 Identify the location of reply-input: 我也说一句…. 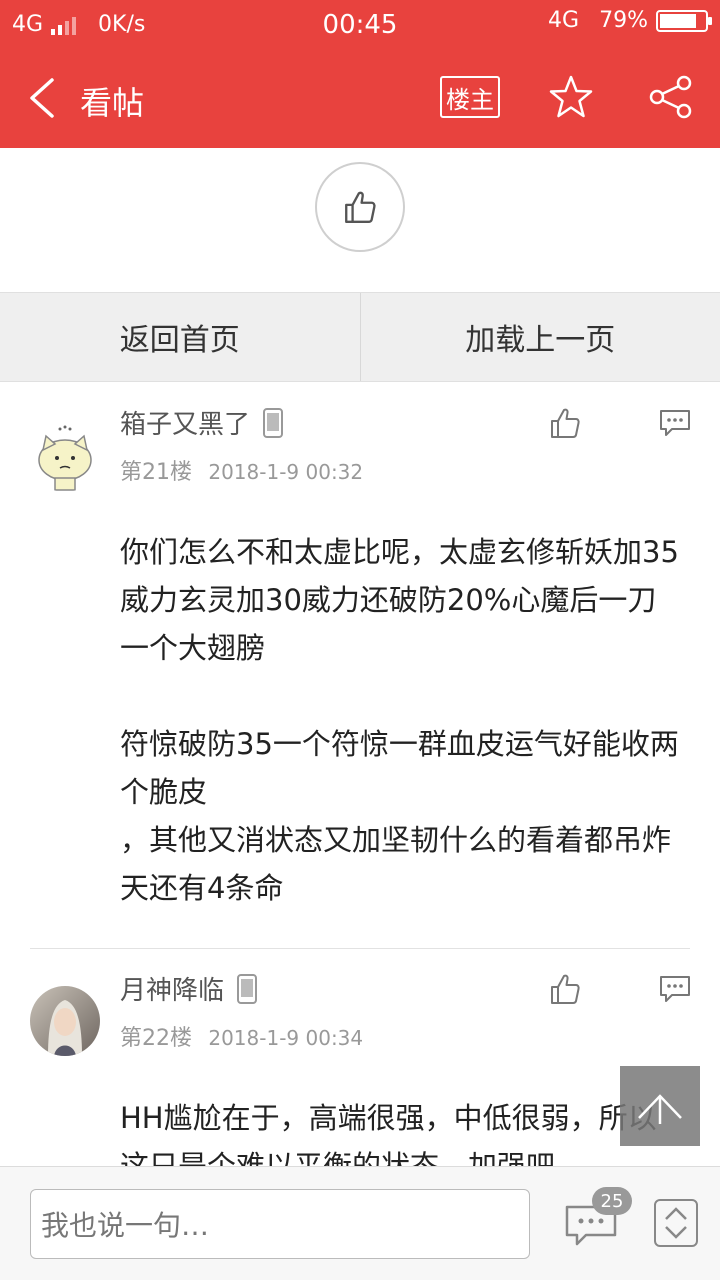
(280, 1224).